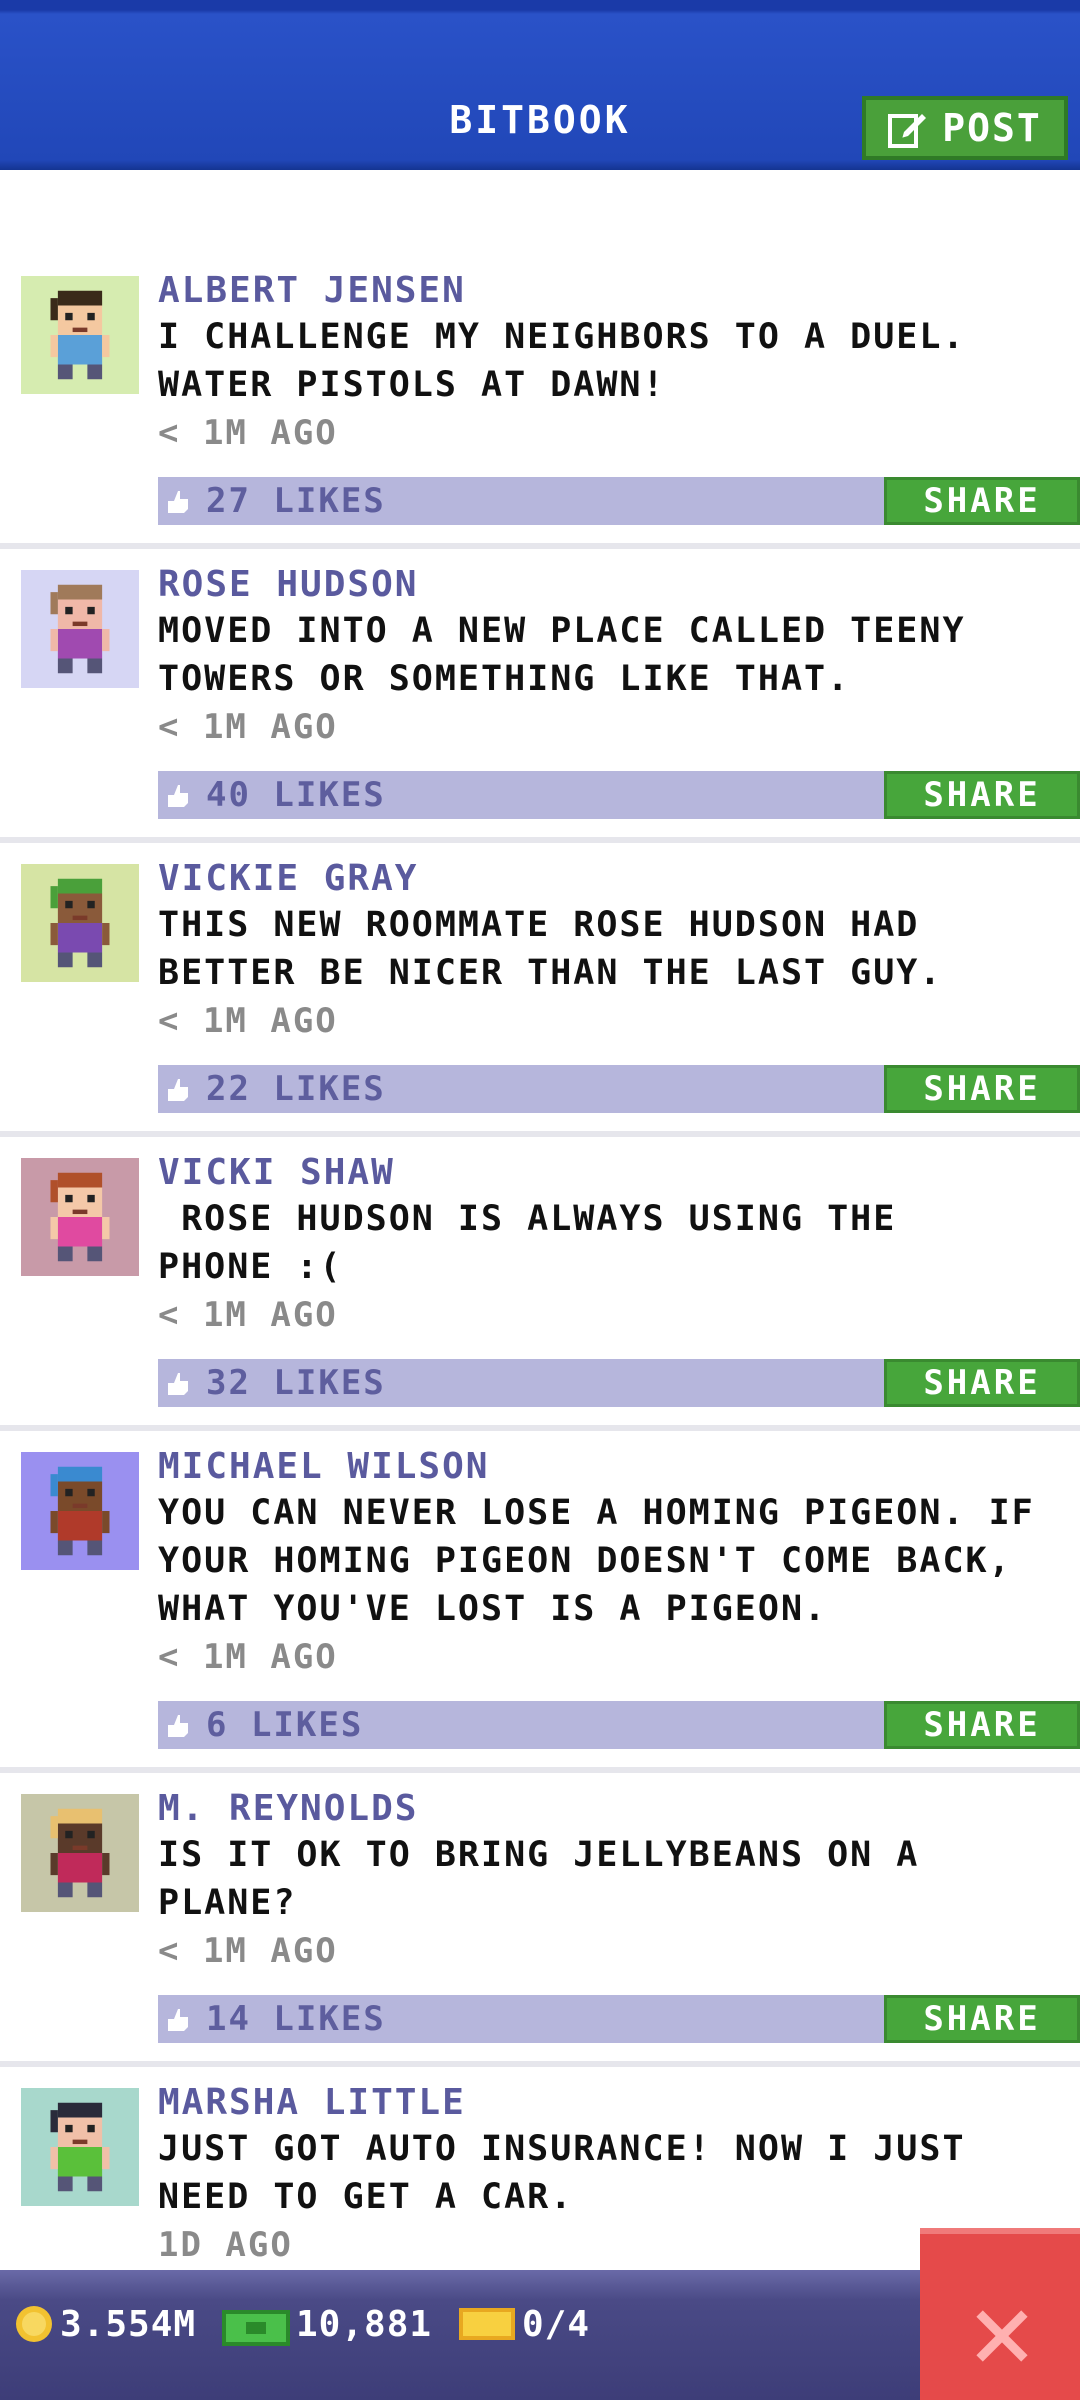  Describe the element at coordinates (562, 631) in the screenshot. I see `post-text-line: MOVED INTO A NEW PLACE CALLED TEENY` at that location.